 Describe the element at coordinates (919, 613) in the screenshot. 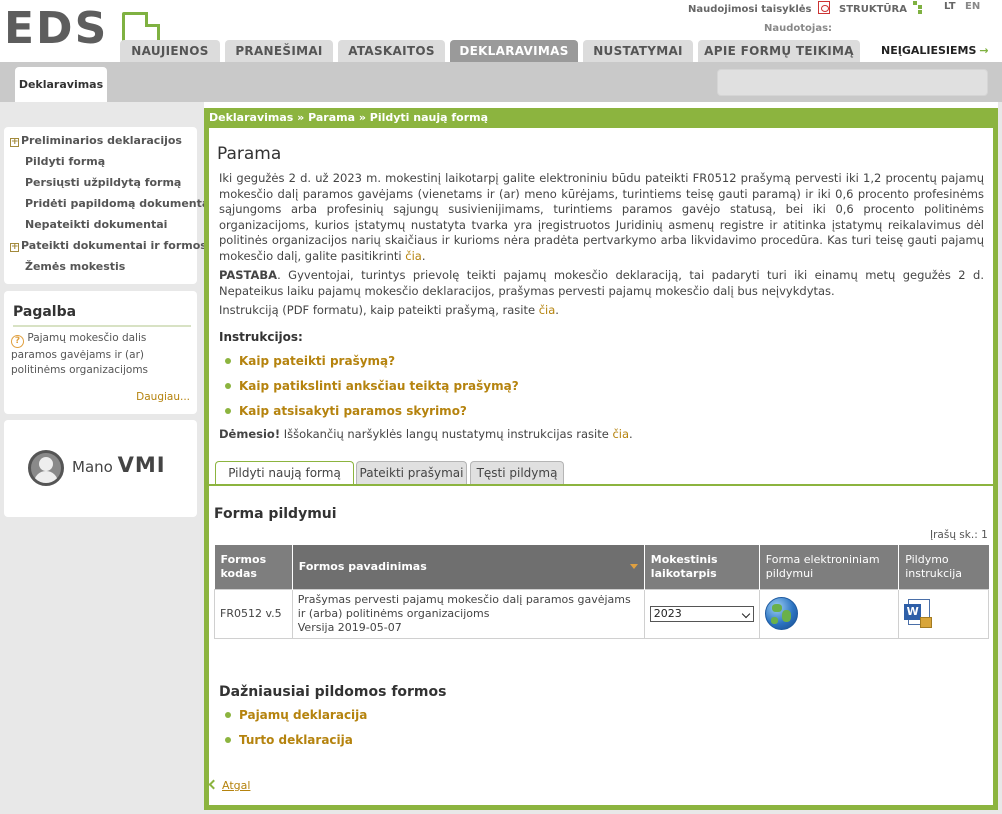

I see `word-document-icon: W` at that location.